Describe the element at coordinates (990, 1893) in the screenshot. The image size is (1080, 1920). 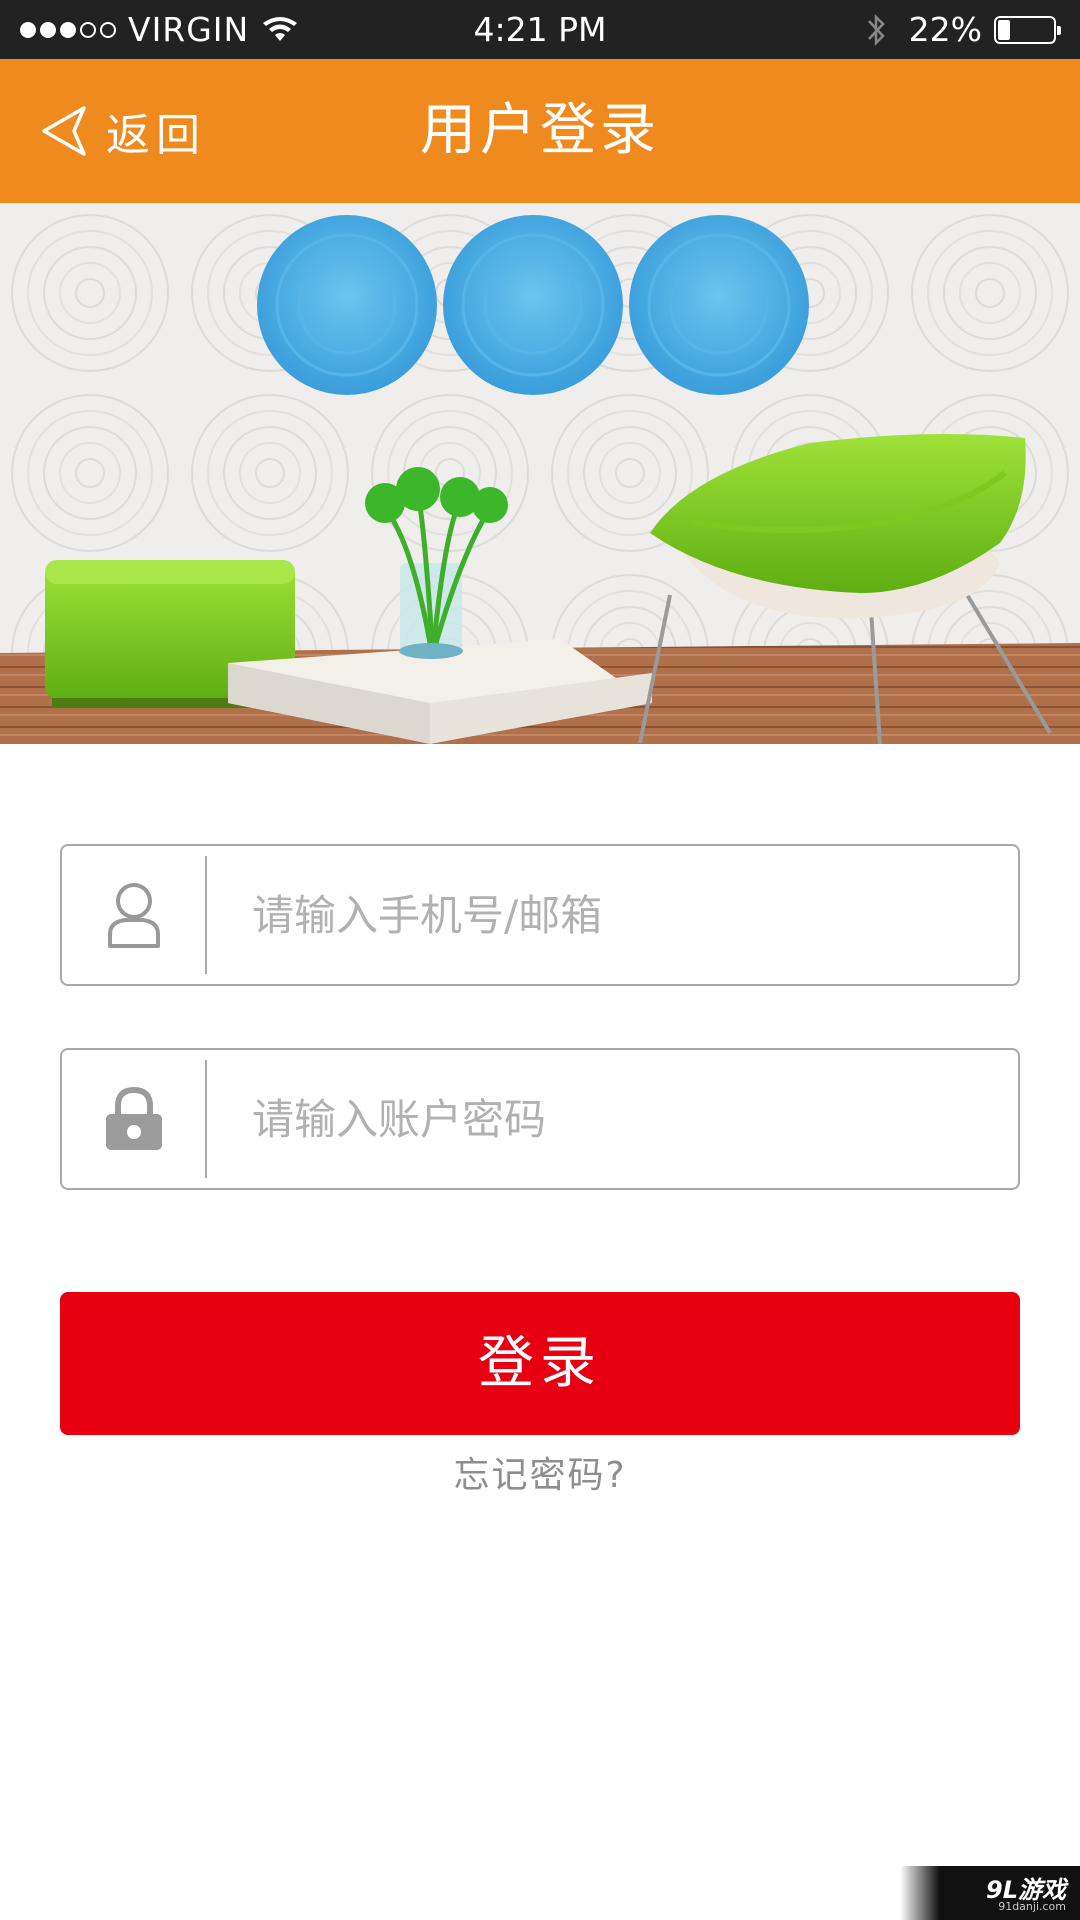
I see `watermark-logo: 9L游戏 91danji.com` at that location.